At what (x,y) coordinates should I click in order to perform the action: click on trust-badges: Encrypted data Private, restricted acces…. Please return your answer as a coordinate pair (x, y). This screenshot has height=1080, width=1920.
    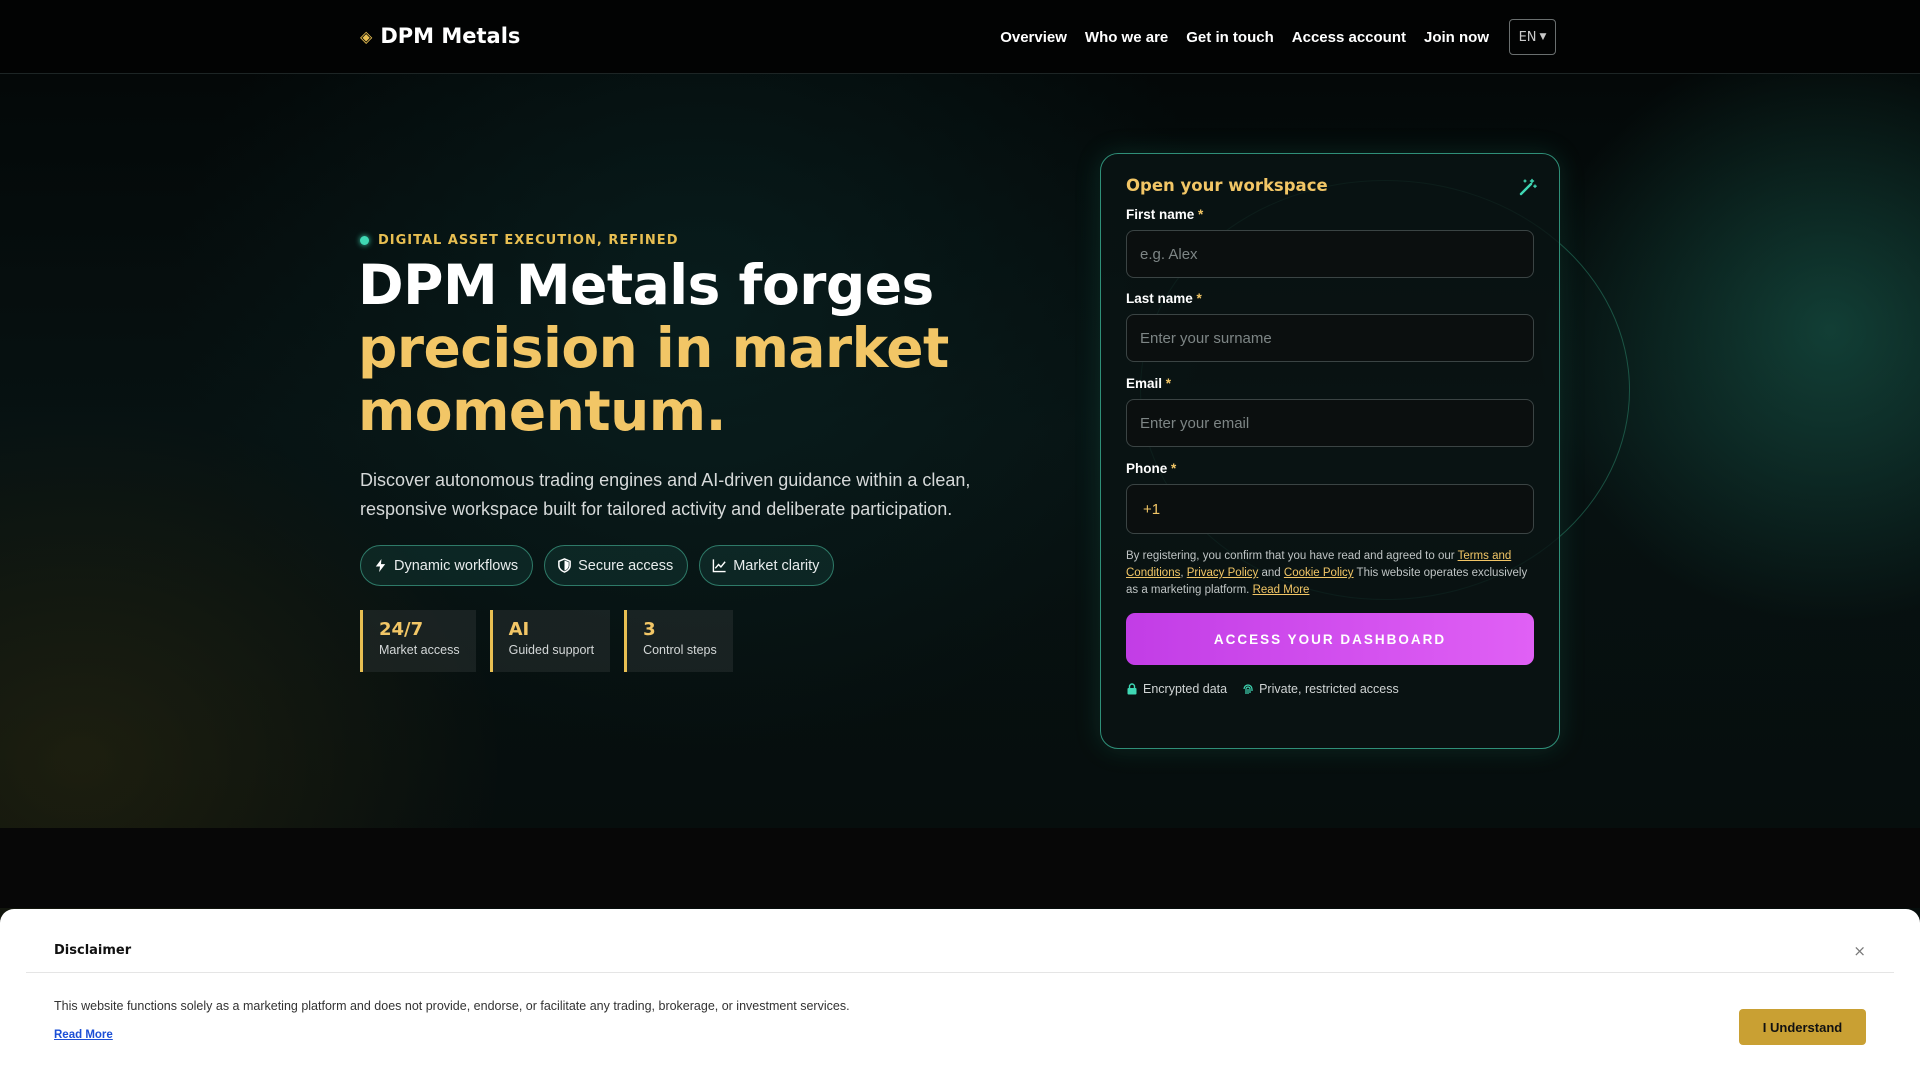
    Looking at the image, I should click on (1330, 689).